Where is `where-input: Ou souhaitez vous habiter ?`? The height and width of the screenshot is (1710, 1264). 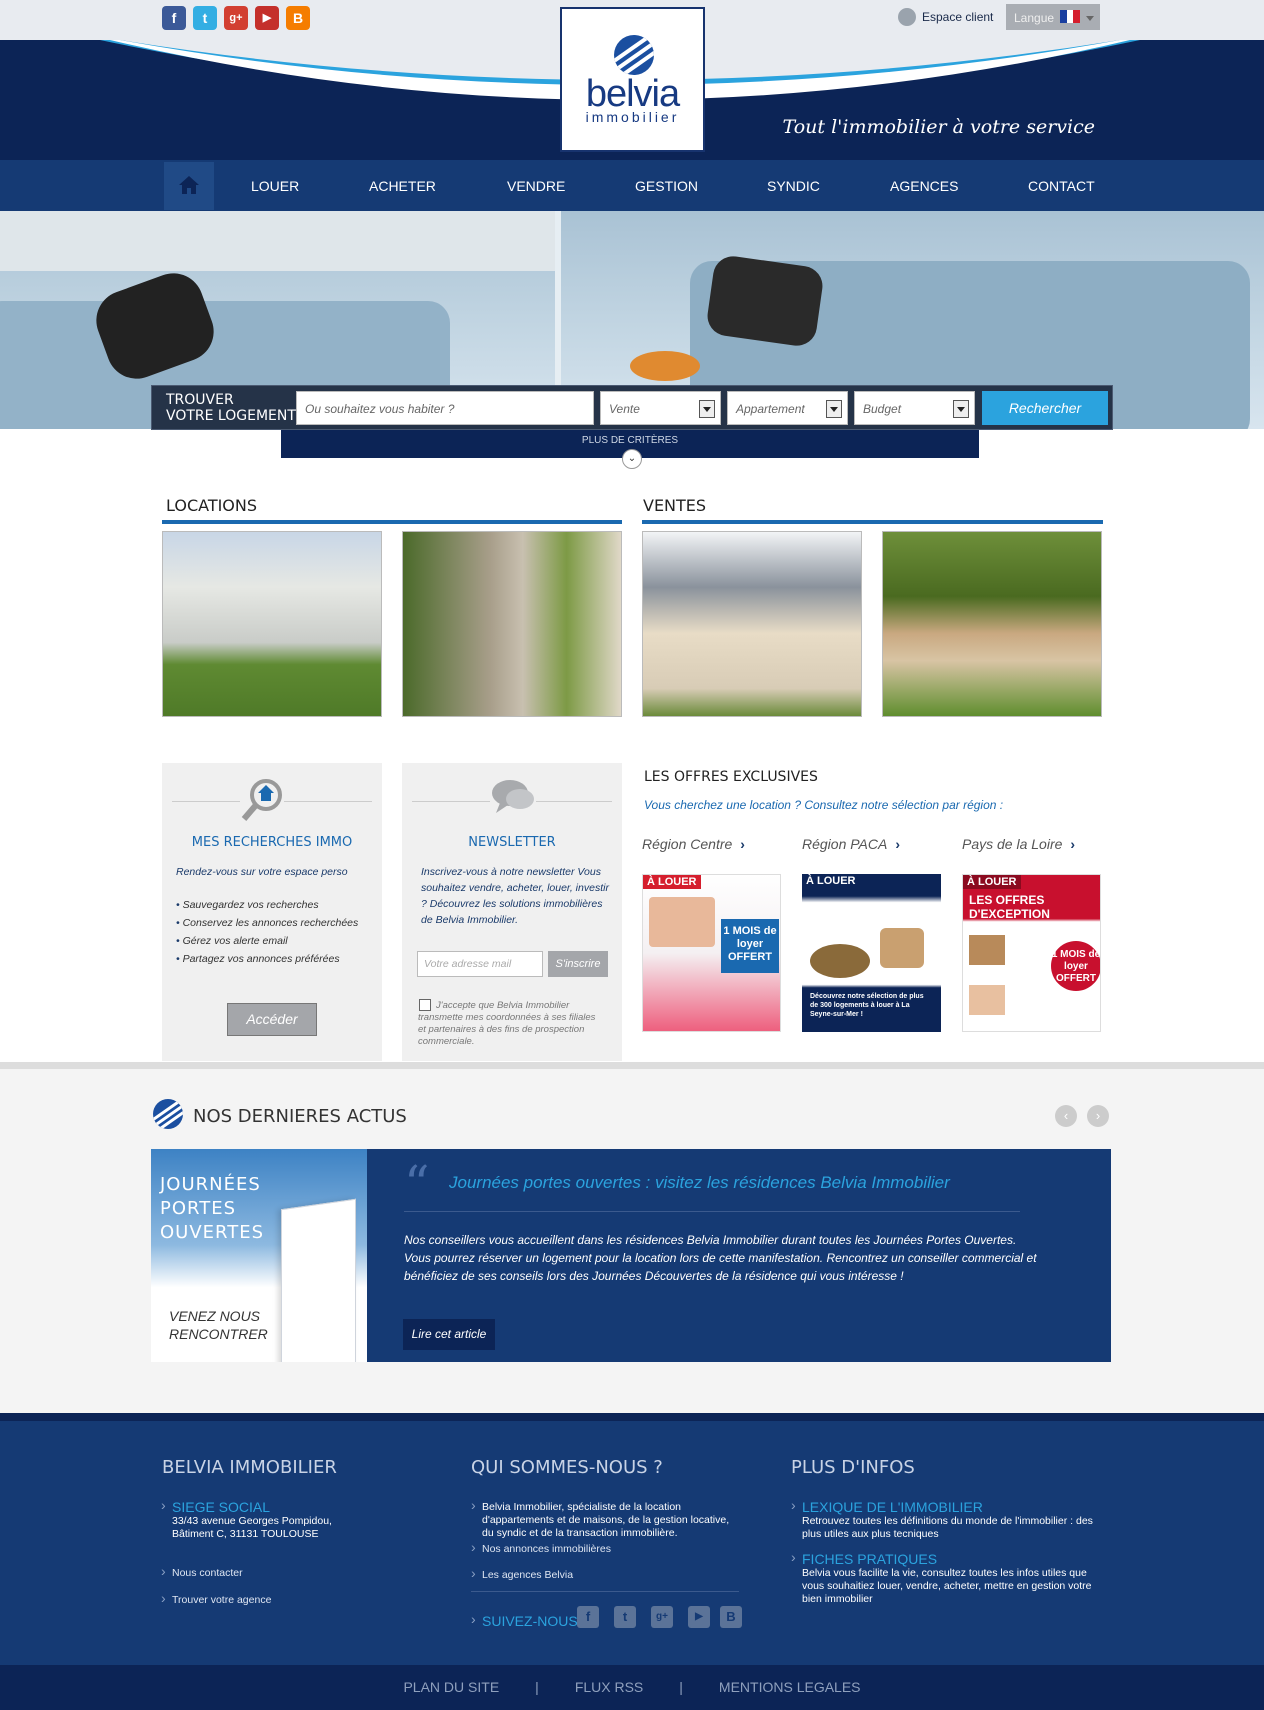
where-input: Ou souhaitez vous habiter ? is located at coordinates (445, 408).